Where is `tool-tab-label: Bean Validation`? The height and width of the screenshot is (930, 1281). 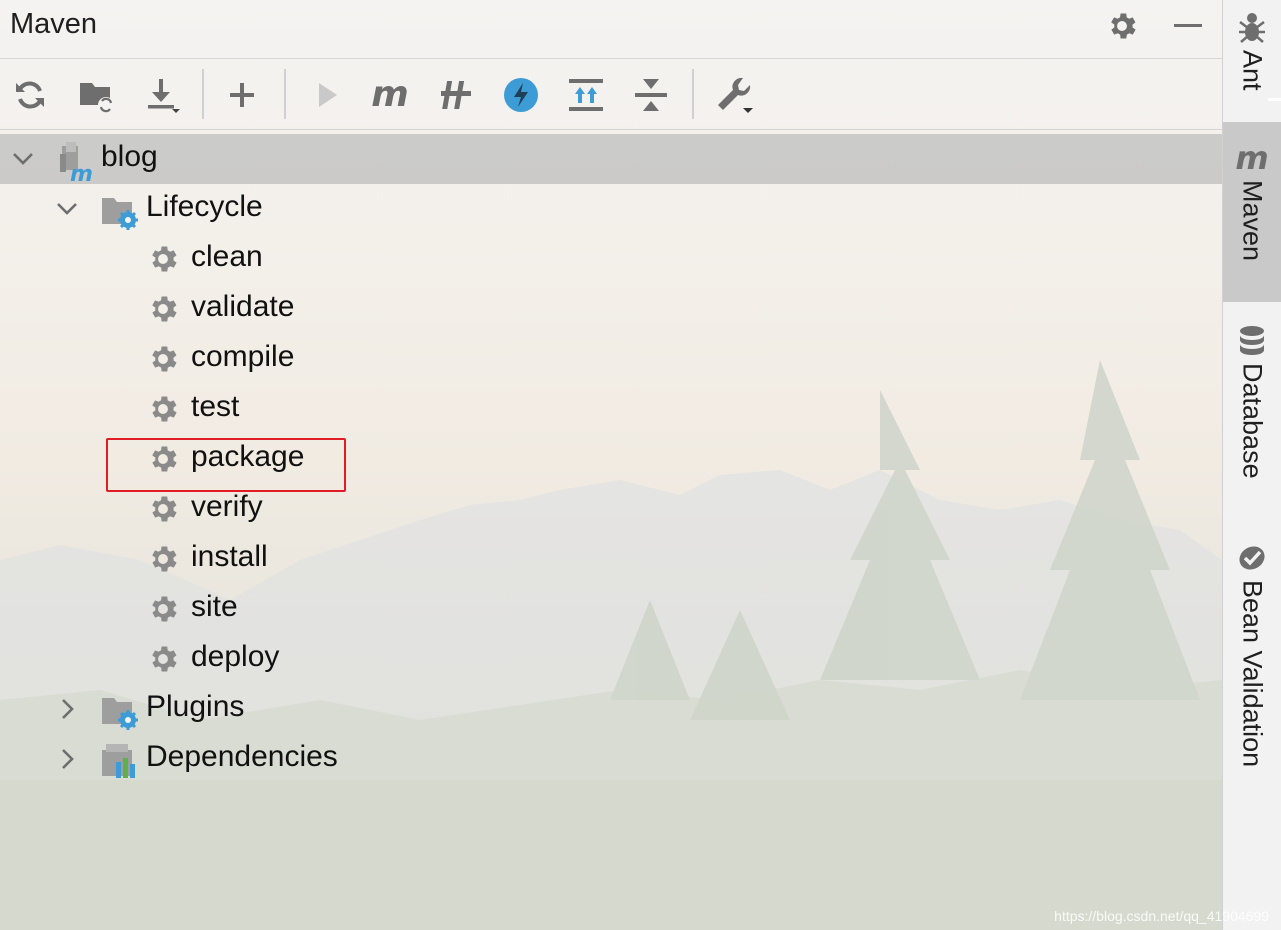
tool-tab-label: Bean Validation is located at coordinates (1252, 674).